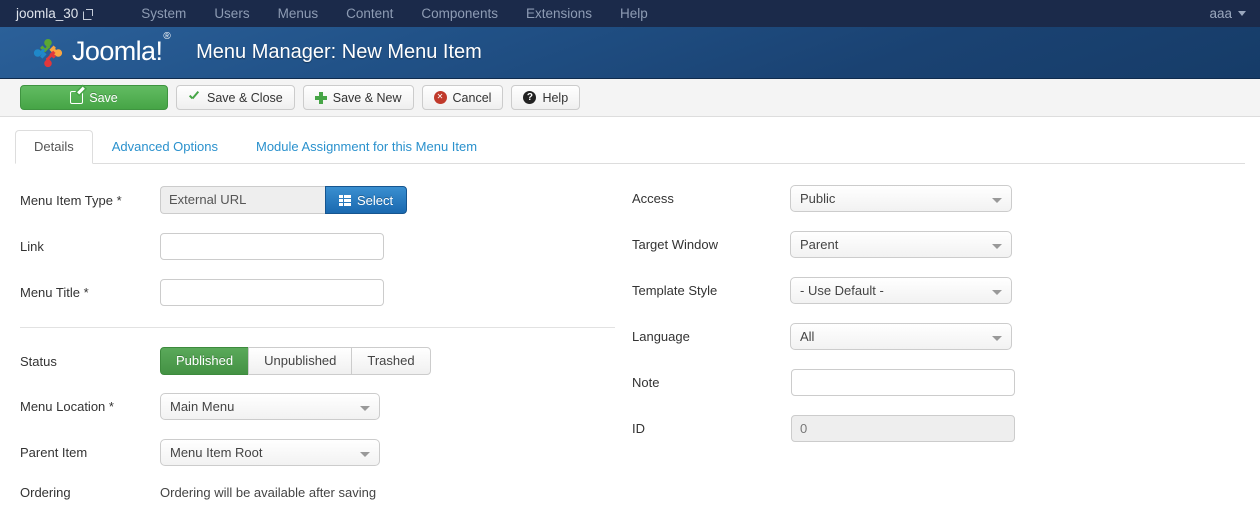 This screenshot has height=520, width=1260. I want to click on user-menu-label: aaa, so click(1220, 13).